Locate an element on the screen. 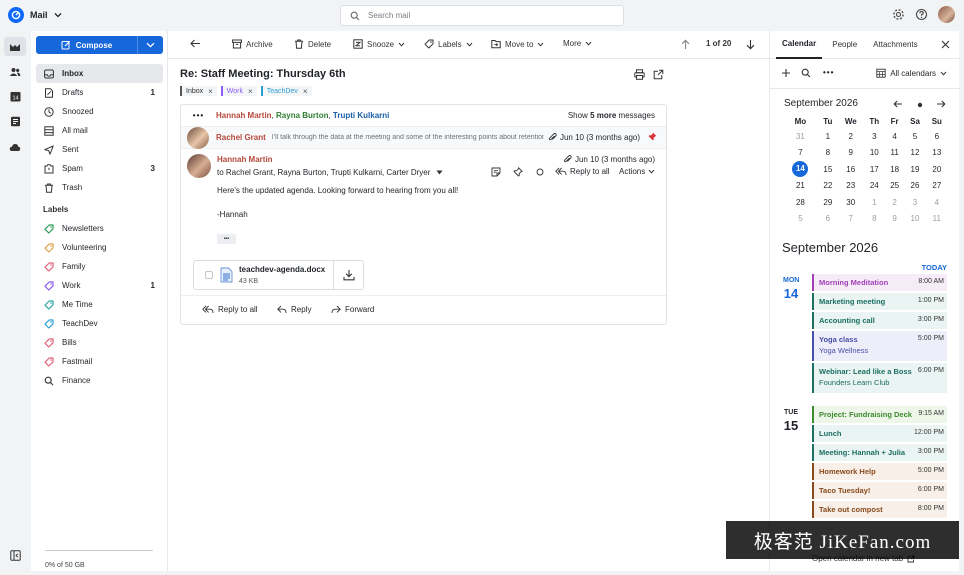  show-quoted-text-button: ••• is located at coordinates (226, 239).